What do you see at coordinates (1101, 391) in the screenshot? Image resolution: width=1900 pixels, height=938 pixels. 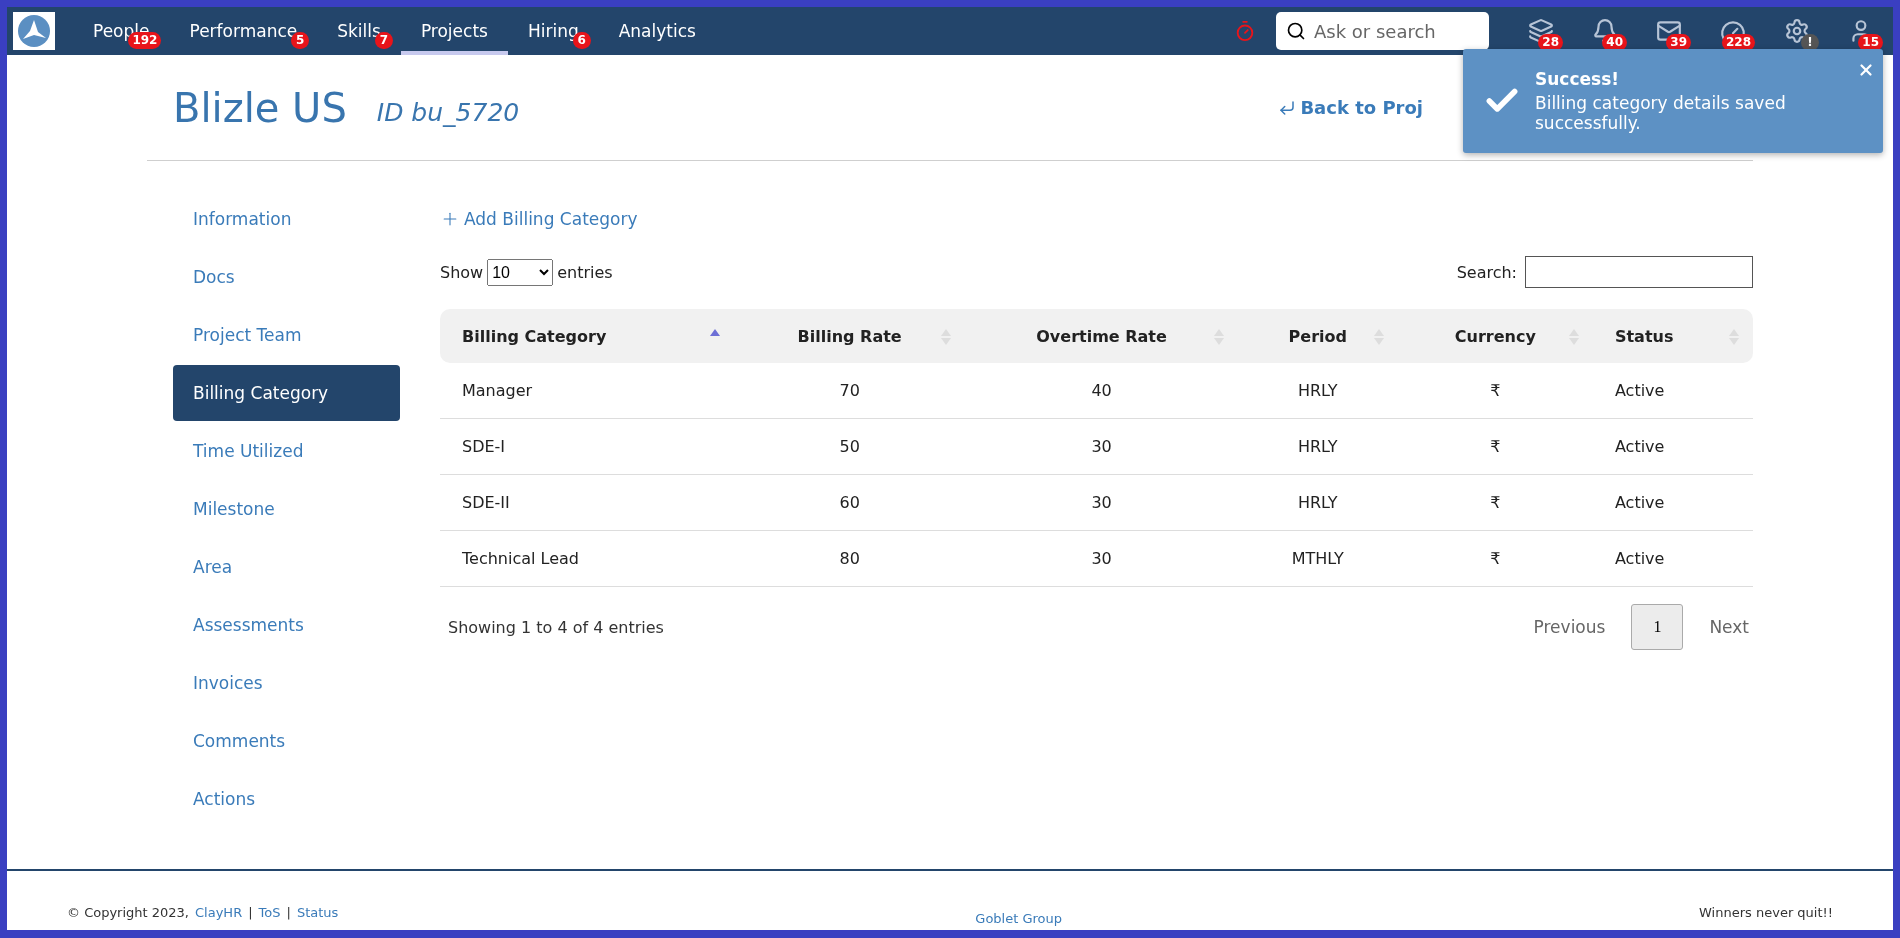 I see `table-cell: 40` at bounding box center [1101, 391].